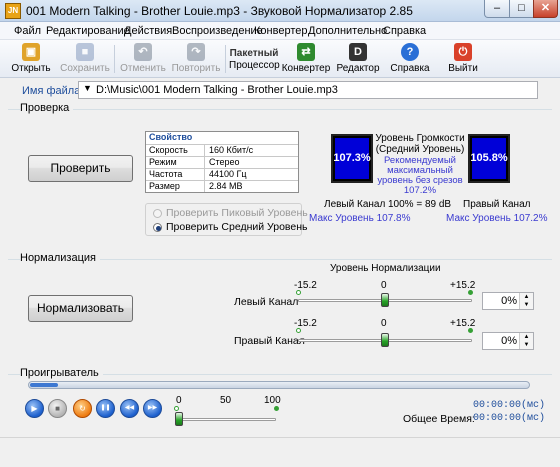 The height and width of the screenshot is (467, 560). Describe the element at coordinates (251, 186) in the screenshot. I see `prop-value: 2.84 MB` at that location.